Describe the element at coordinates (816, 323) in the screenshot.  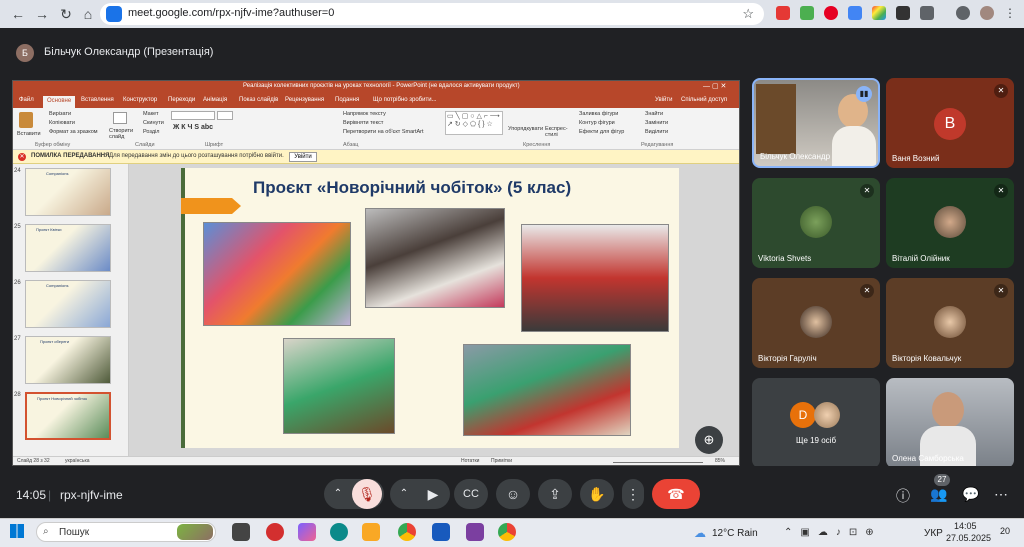
I see `participant-tile: ✕ Вікторія Гаруліч` at that location.